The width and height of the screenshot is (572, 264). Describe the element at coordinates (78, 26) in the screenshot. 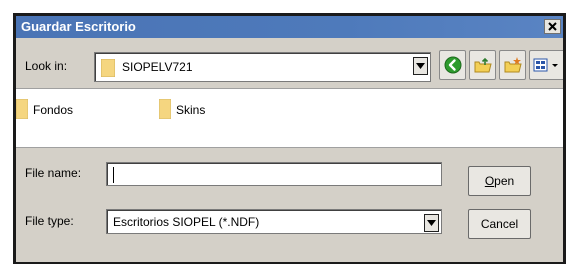

I see `dialog-title: Guardar Escritorio` at that location.